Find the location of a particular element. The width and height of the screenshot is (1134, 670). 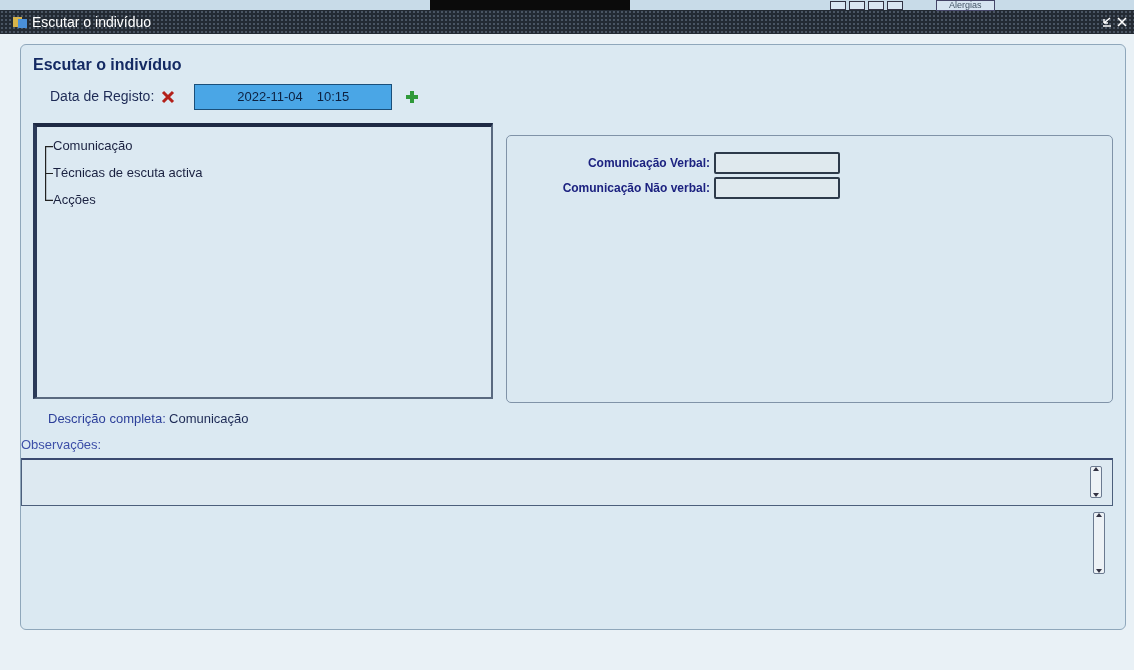

observations-label: Observações: is located at coordinates (62, 445).